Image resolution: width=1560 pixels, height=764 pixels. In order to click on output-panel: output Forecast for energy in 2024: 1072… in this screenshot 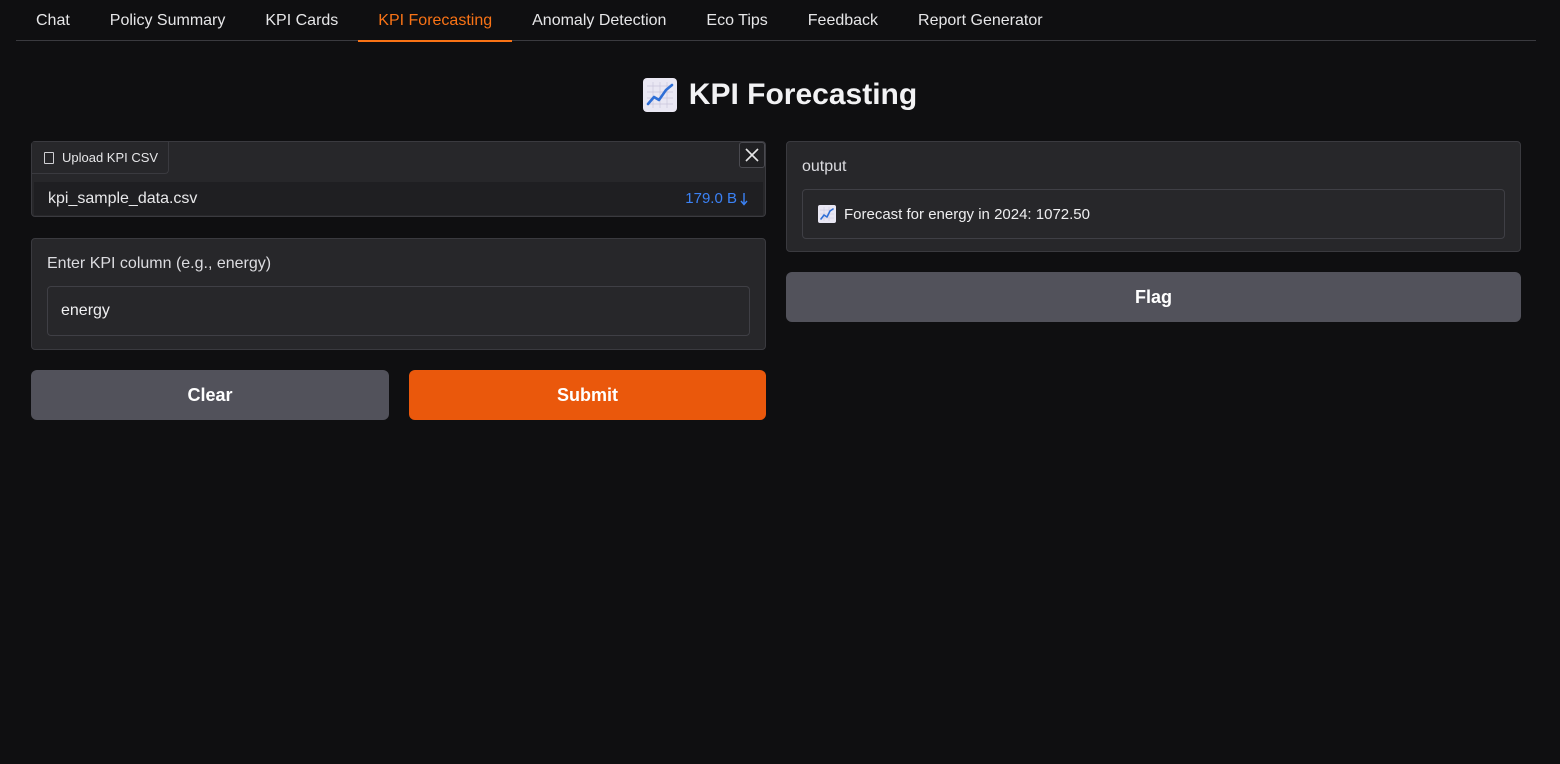, I will do `click(1153, 196)`.